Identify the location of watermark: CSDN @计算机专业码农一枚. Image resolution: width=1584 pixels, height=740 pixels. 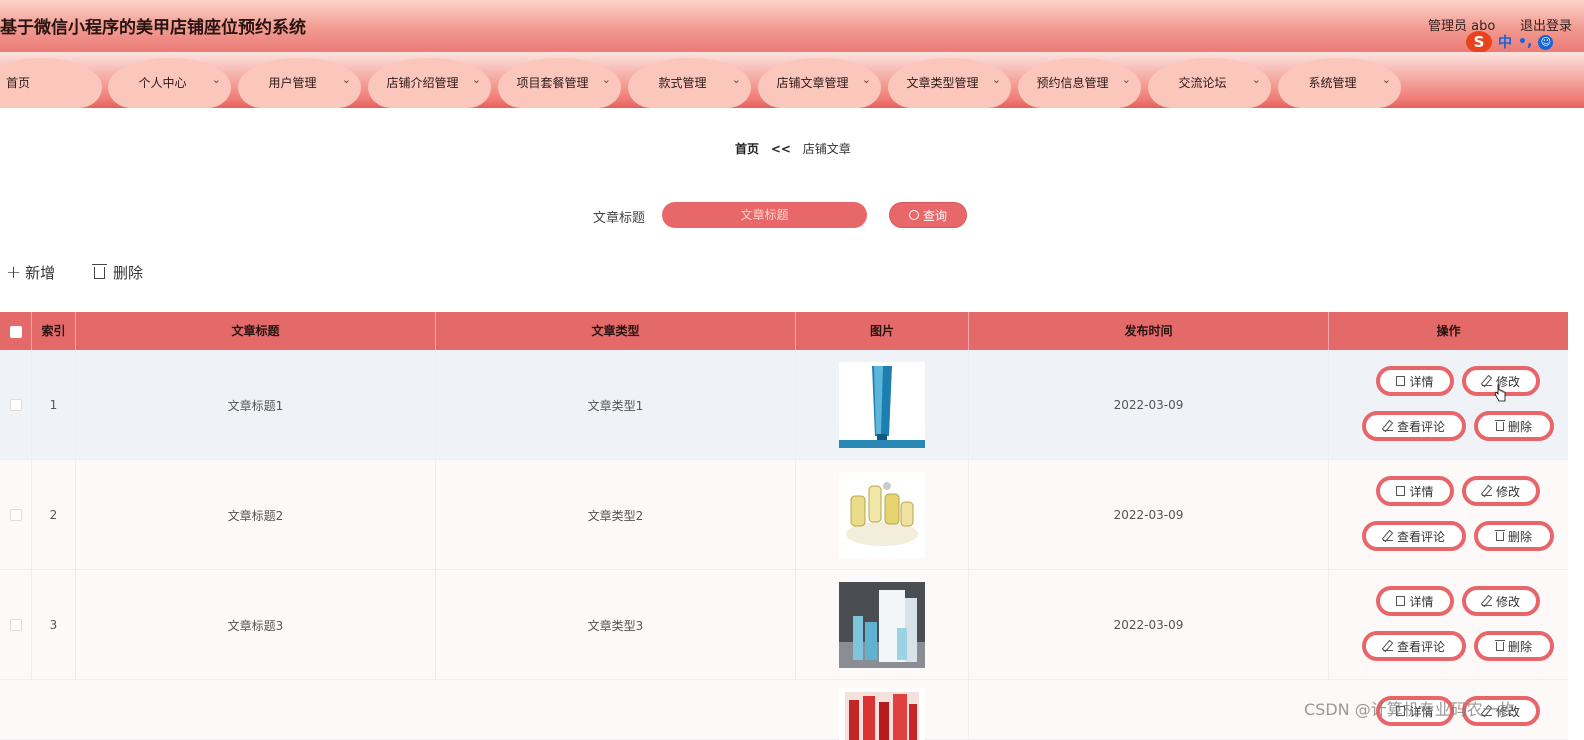
(1409, 709).